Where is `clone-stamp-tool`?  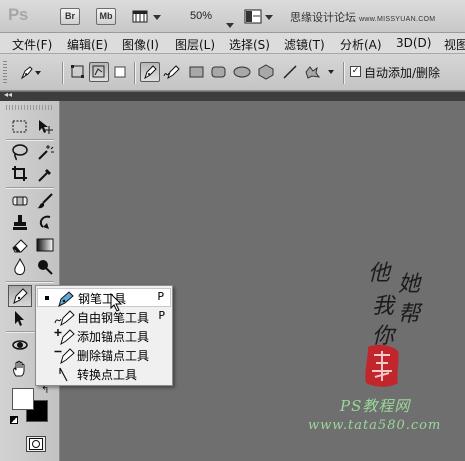
clone-stamp-tool is located at coordinates (20, 223).